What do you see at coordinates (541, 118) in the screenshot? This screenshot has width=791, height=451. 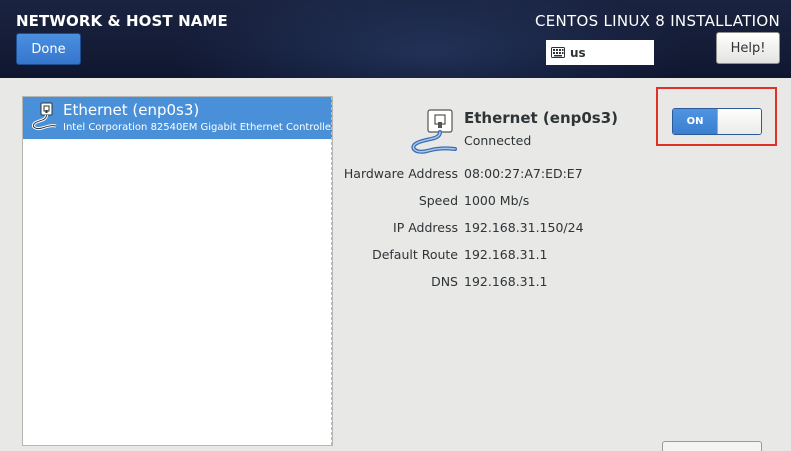 I see `device-detail-name: Ethernet (enp0s3)` at bounding box center [541, 118].